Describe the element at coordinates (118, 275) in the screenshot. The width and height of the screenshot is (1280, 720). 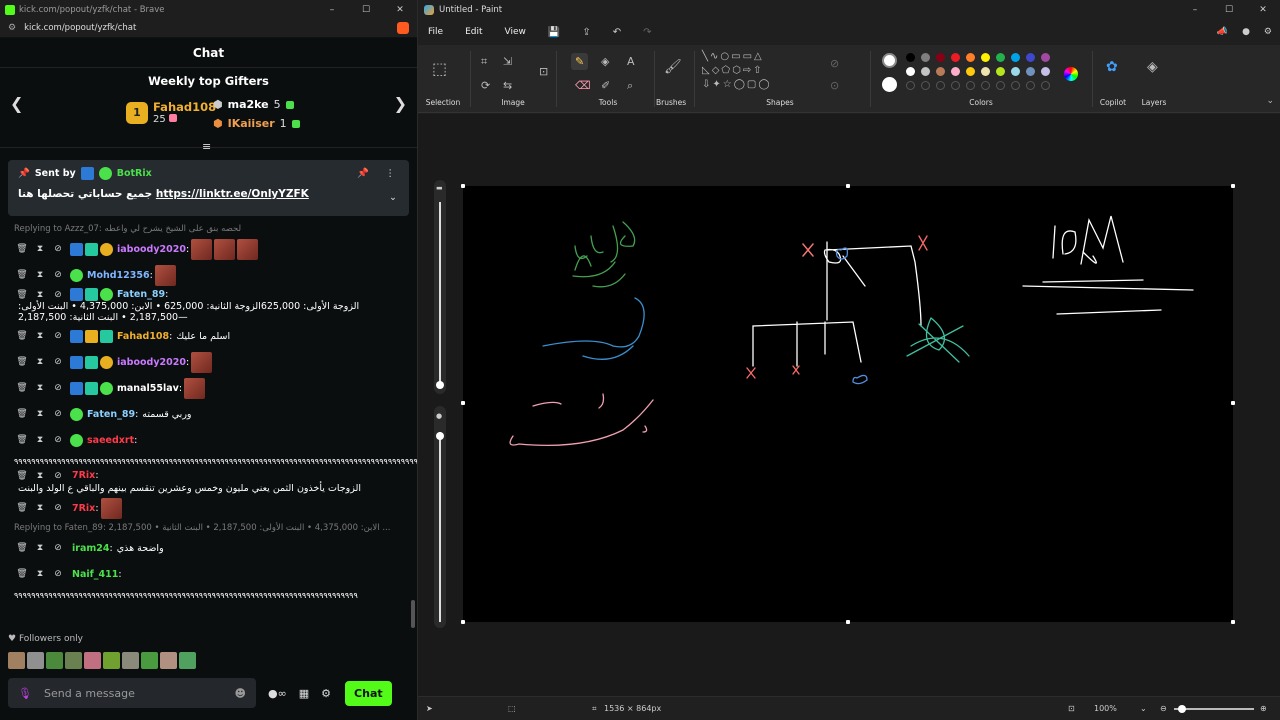
I see `chat-username: Mohd12356` at that location.